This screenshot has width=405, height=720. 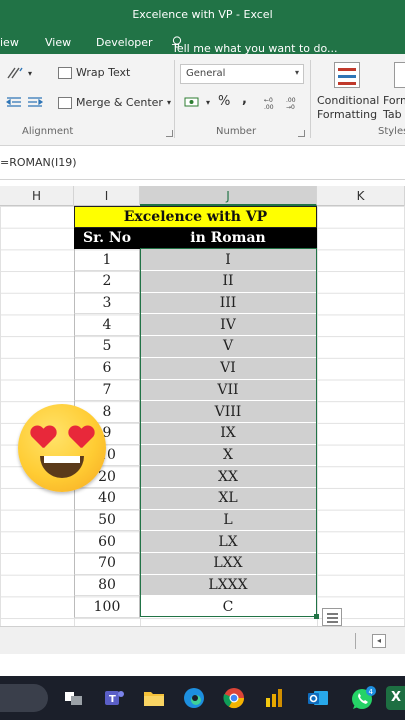 What do you see at coordinates (348, 100) in the screenshot?
I see `conditional-formatting-label-1: Conditional` at bounding box center [348, 100].